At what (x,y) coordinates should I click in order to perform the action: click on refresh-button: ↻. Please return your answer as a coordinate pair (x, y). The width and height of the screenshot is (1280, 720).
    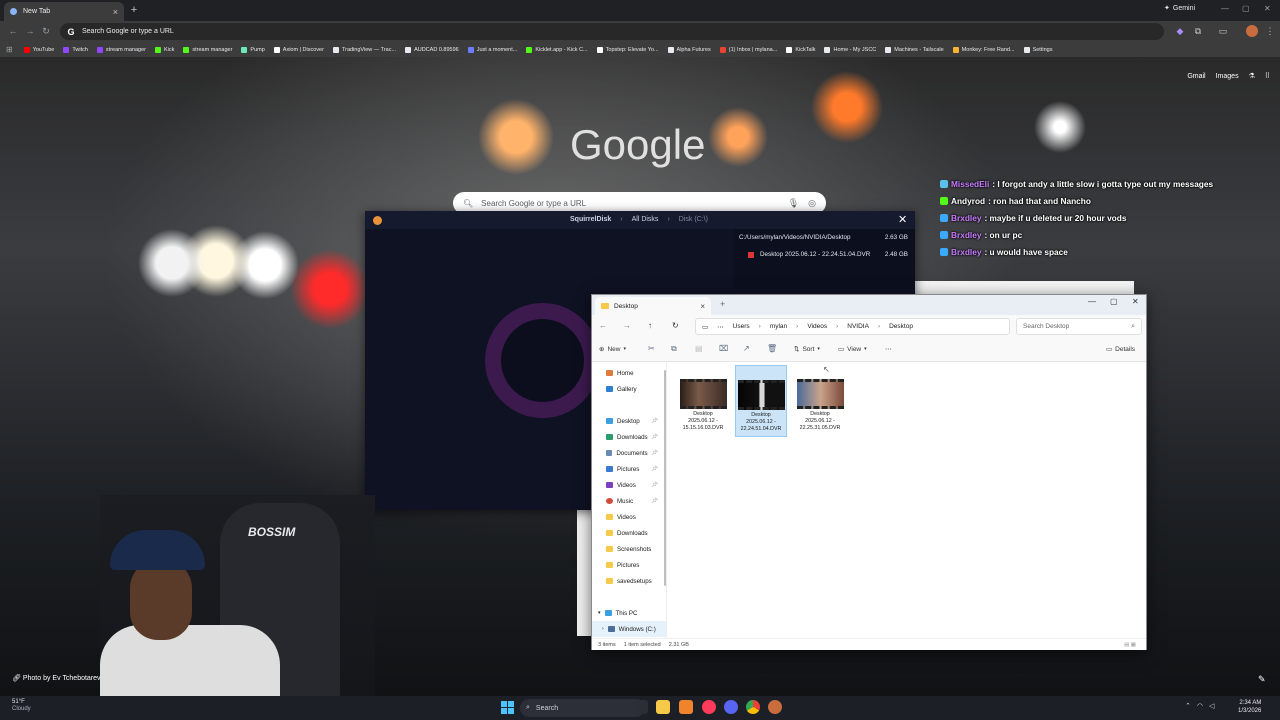
    Looking at the image, I should click on (675, 325).